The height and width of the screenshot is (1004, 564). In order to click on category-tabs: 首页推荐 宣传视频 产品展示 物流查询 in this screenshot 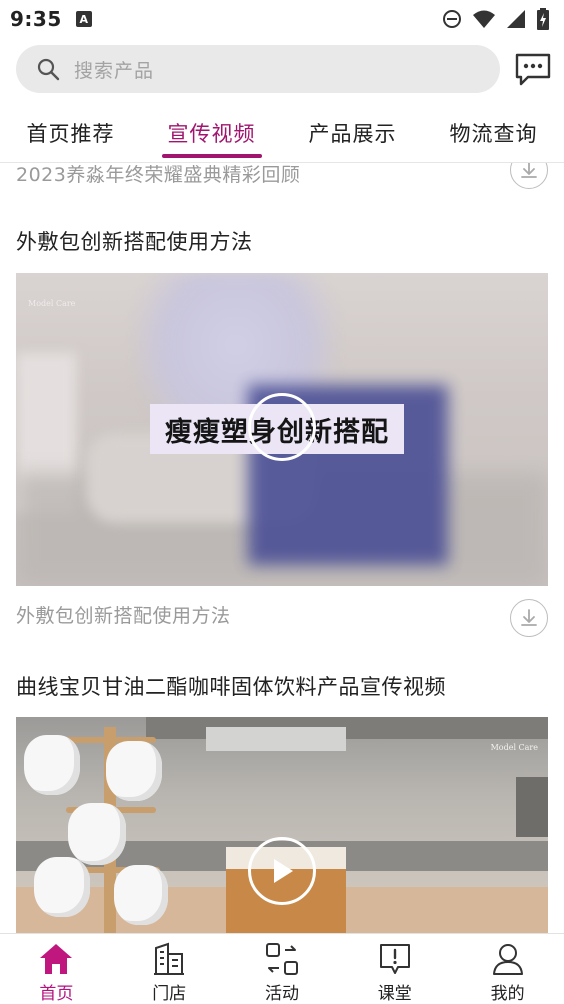, I will do `click(282, 133)`.